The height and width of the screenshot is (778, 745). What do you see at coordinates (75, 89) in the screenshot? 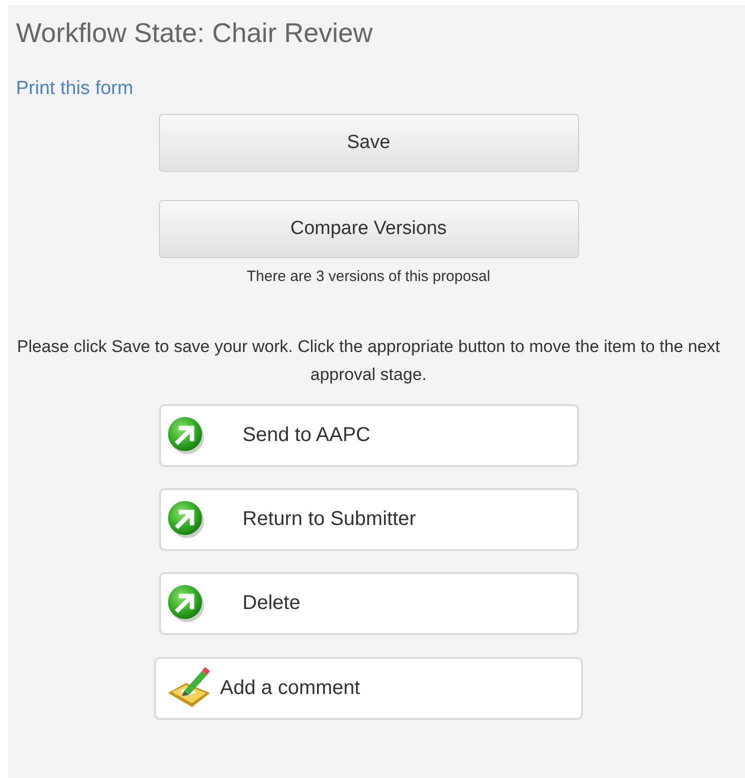
I see `print-link: Print this form` at bounding box center [75, 89].